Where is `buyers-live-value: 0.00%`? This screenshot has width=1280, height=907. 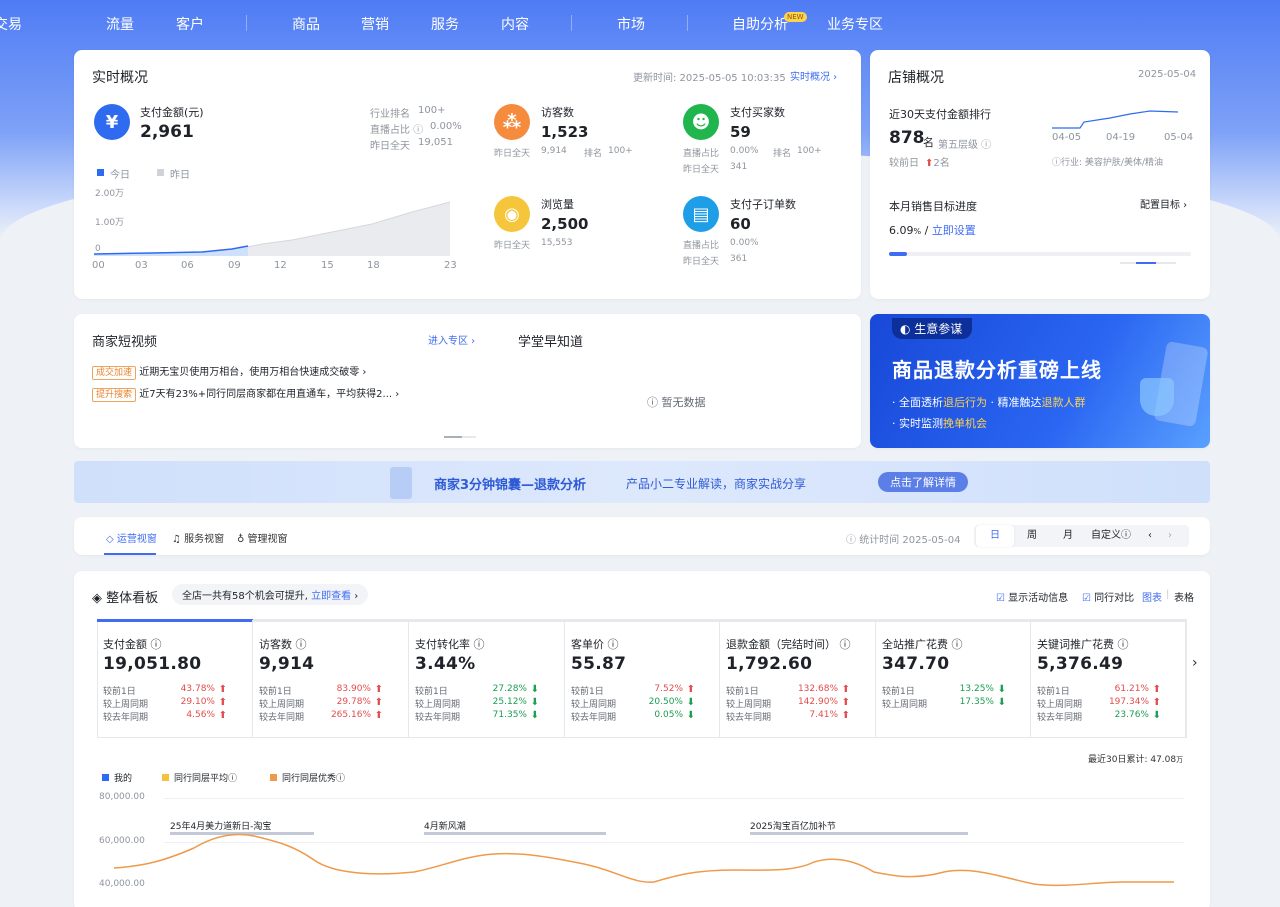
buyers-live-value: 0.00% is located at coordinates (744, 151).